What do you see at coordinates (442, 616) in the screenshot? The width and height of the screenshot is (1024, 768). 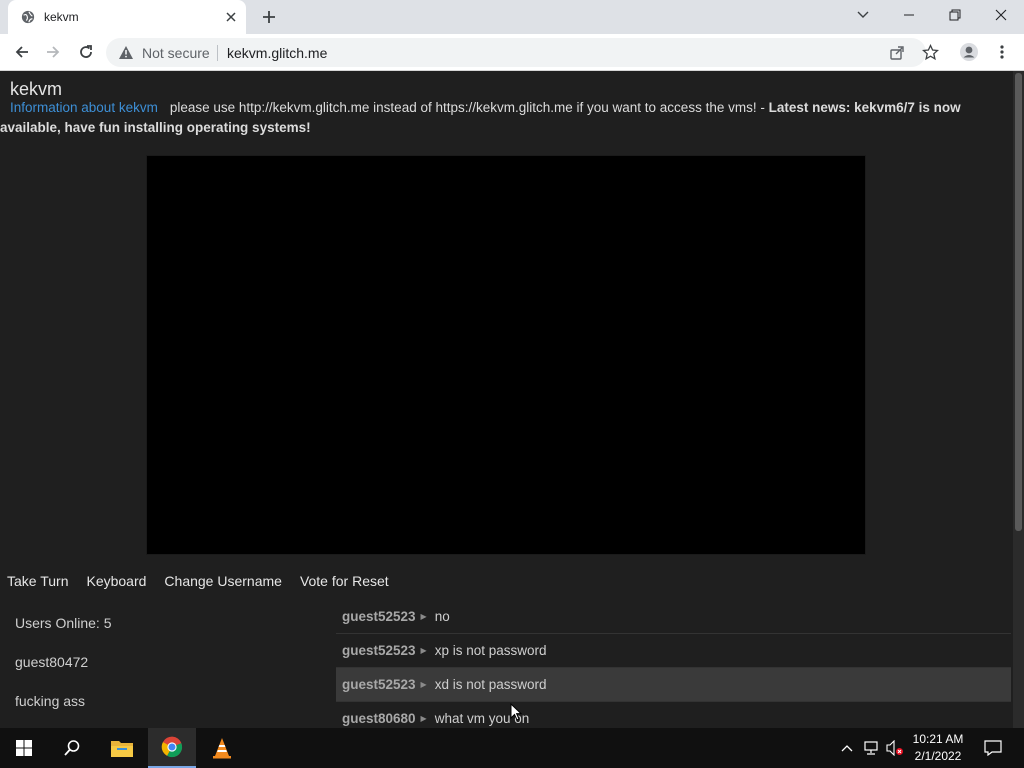 I see `chat-text: no` at bounding box center [442, 616].